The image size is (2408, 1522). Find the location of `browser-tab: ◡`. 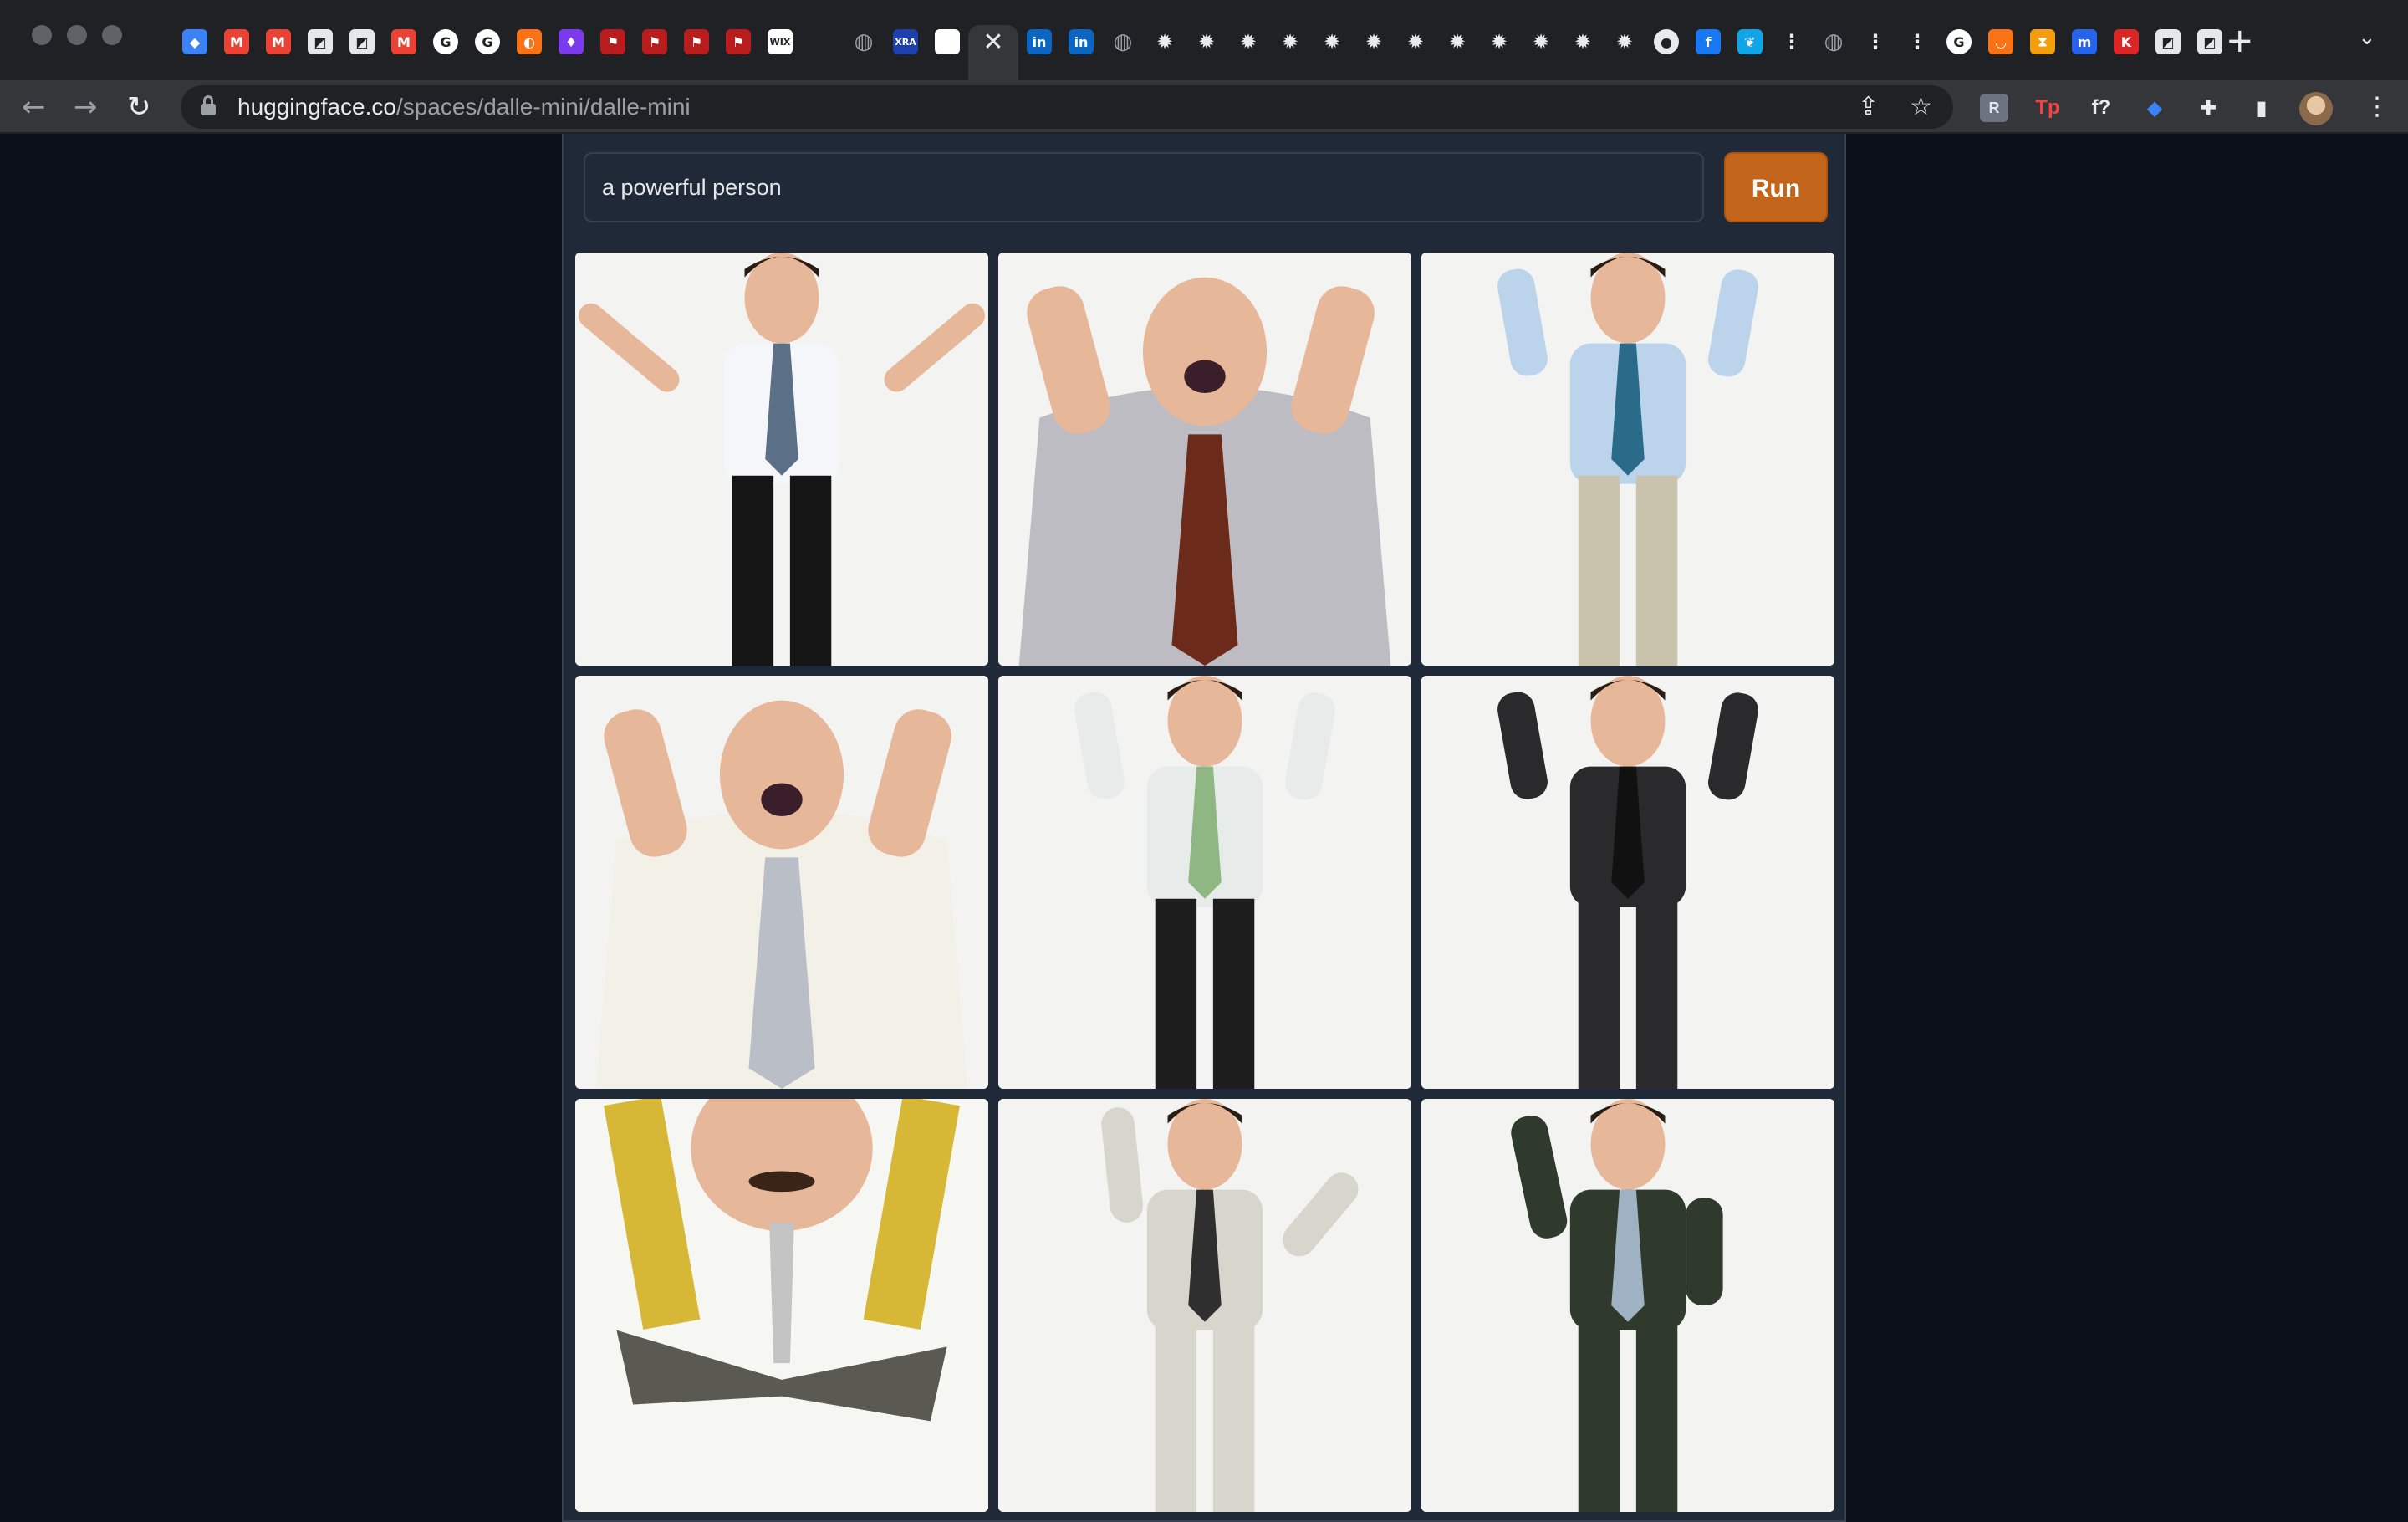

browser-tab: ◡ is located at coordinates (2001, 42).